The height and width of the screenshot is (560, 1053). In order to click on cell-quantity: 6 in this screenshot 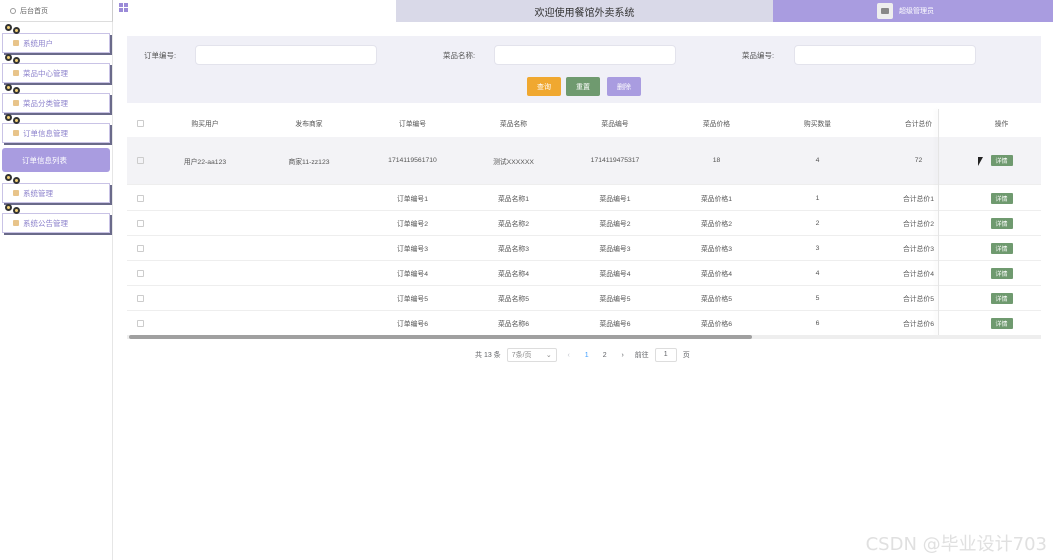, I will do `click(817, 323)`.